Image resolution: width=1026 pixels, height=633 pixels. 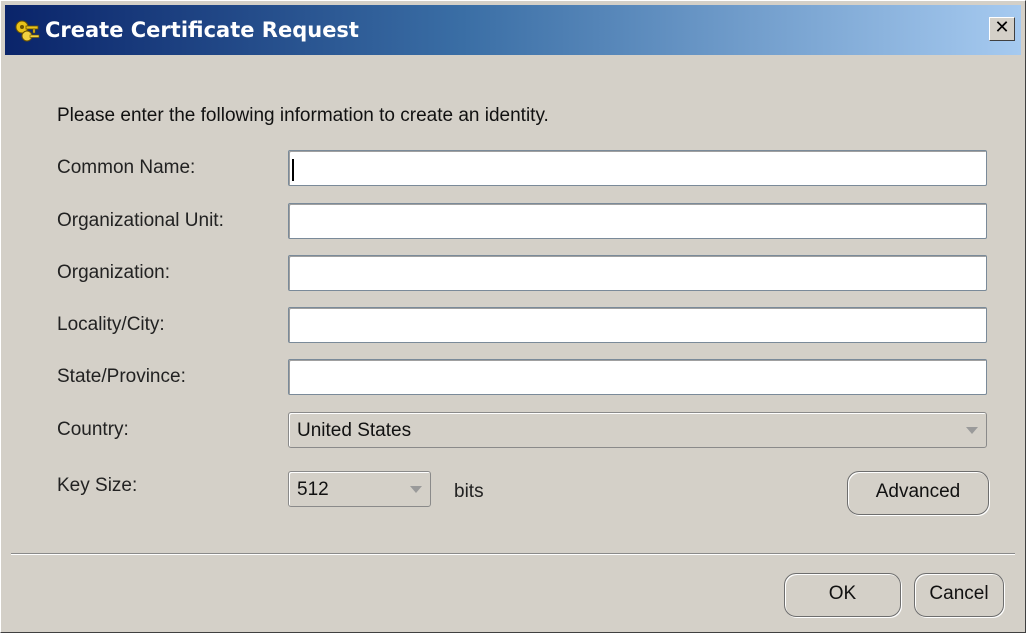 What do you see at coordinates (637, 273) in the screenshot?
I see `organization-input` at bounding box center [637, 273].